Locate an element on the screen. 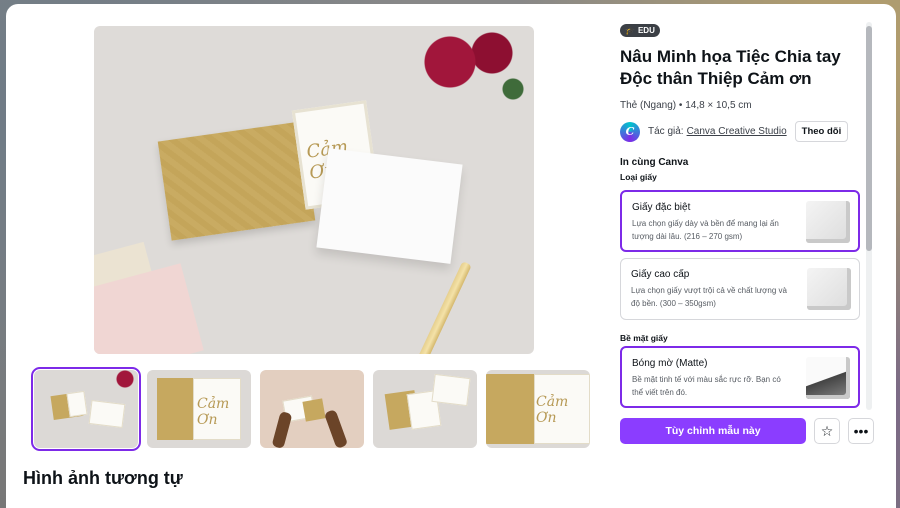 This screenshot has width=900, height=508. paper-option-name: Giấy cao cấp is located at coordinates (660, 274).